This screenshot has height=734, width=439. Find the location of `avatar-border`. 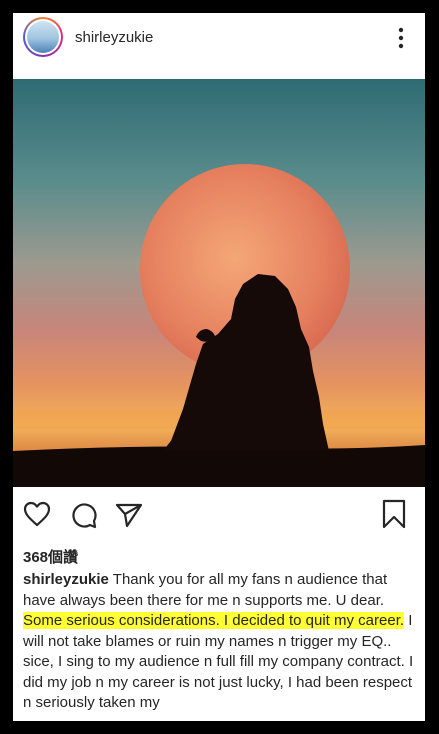

avatar-border is located at coordinates (43, 37).